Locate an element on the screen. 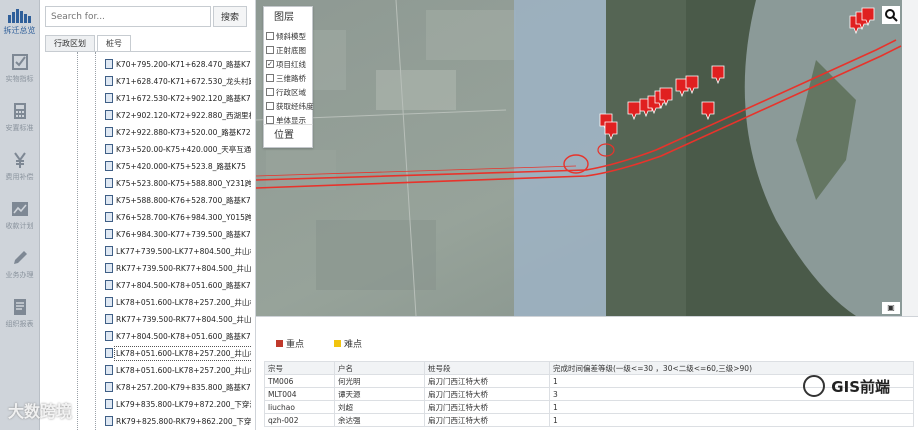  table-row: qzh-002 余达强 扇刀门西江特大桥 1 is located at coordinates (589, 420).